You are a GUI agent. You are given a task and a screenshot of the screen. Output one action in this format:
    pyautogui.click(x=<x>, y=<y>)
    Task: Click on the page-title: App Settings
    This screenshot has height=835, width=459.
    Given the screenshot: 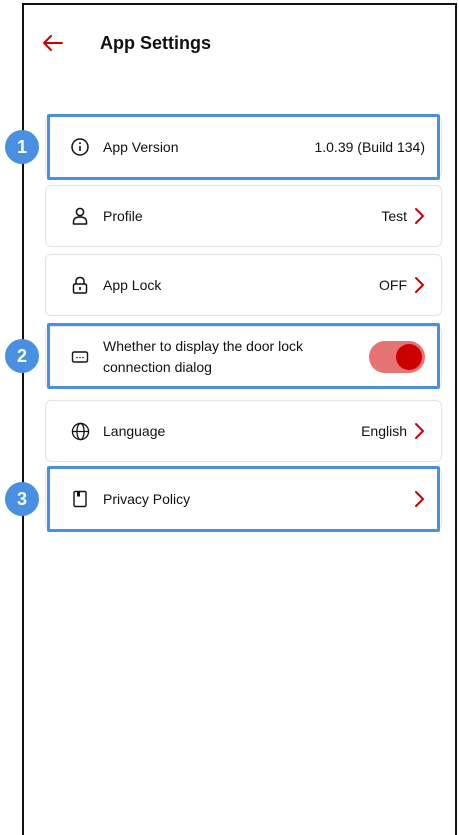 What is the action you would take?
    pyautogui.click(x=155, y=42)
    